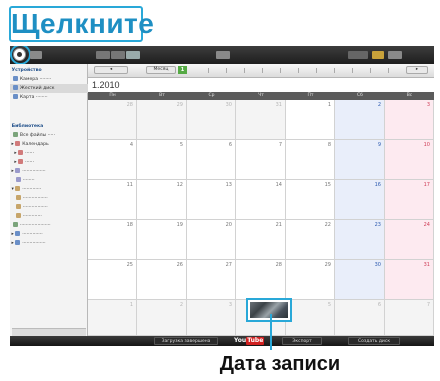  What do you see at coordinates (228, 185) in the screenshot?
I see `day-number: 13` at bounding box center [228, 185].